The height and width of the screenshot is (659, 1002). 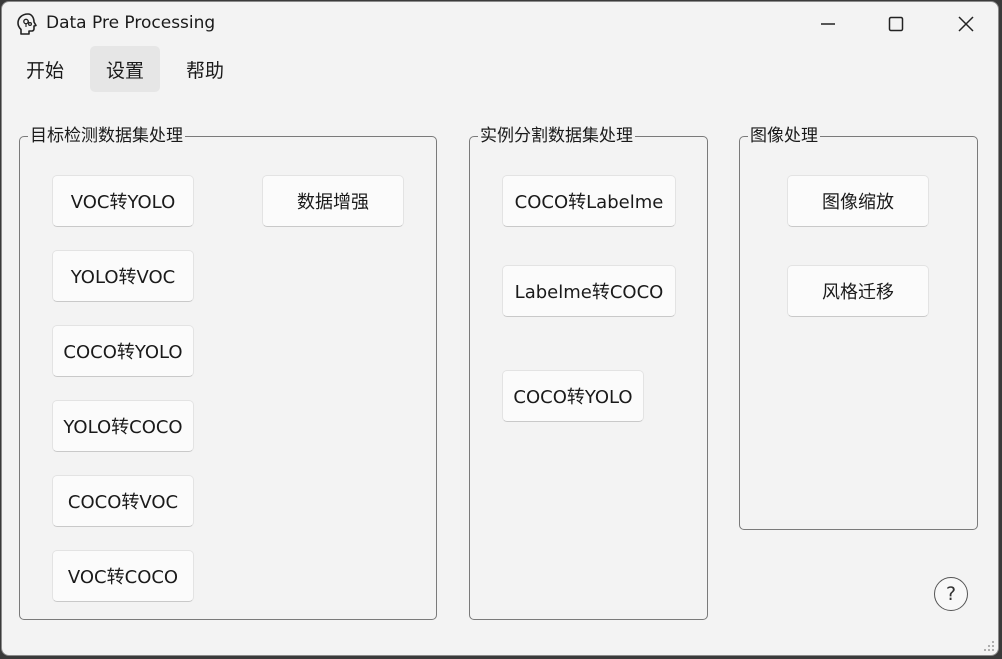 I want to click on voc-to-coco-button: VOC转COCO, so click(x=123, y=576).